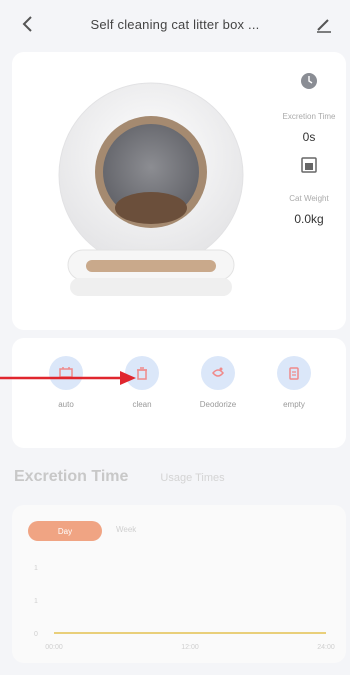  Describe the element at coordinates (190, 647) in the screenshot. I see `x-tick-label: 12:00` at that location.